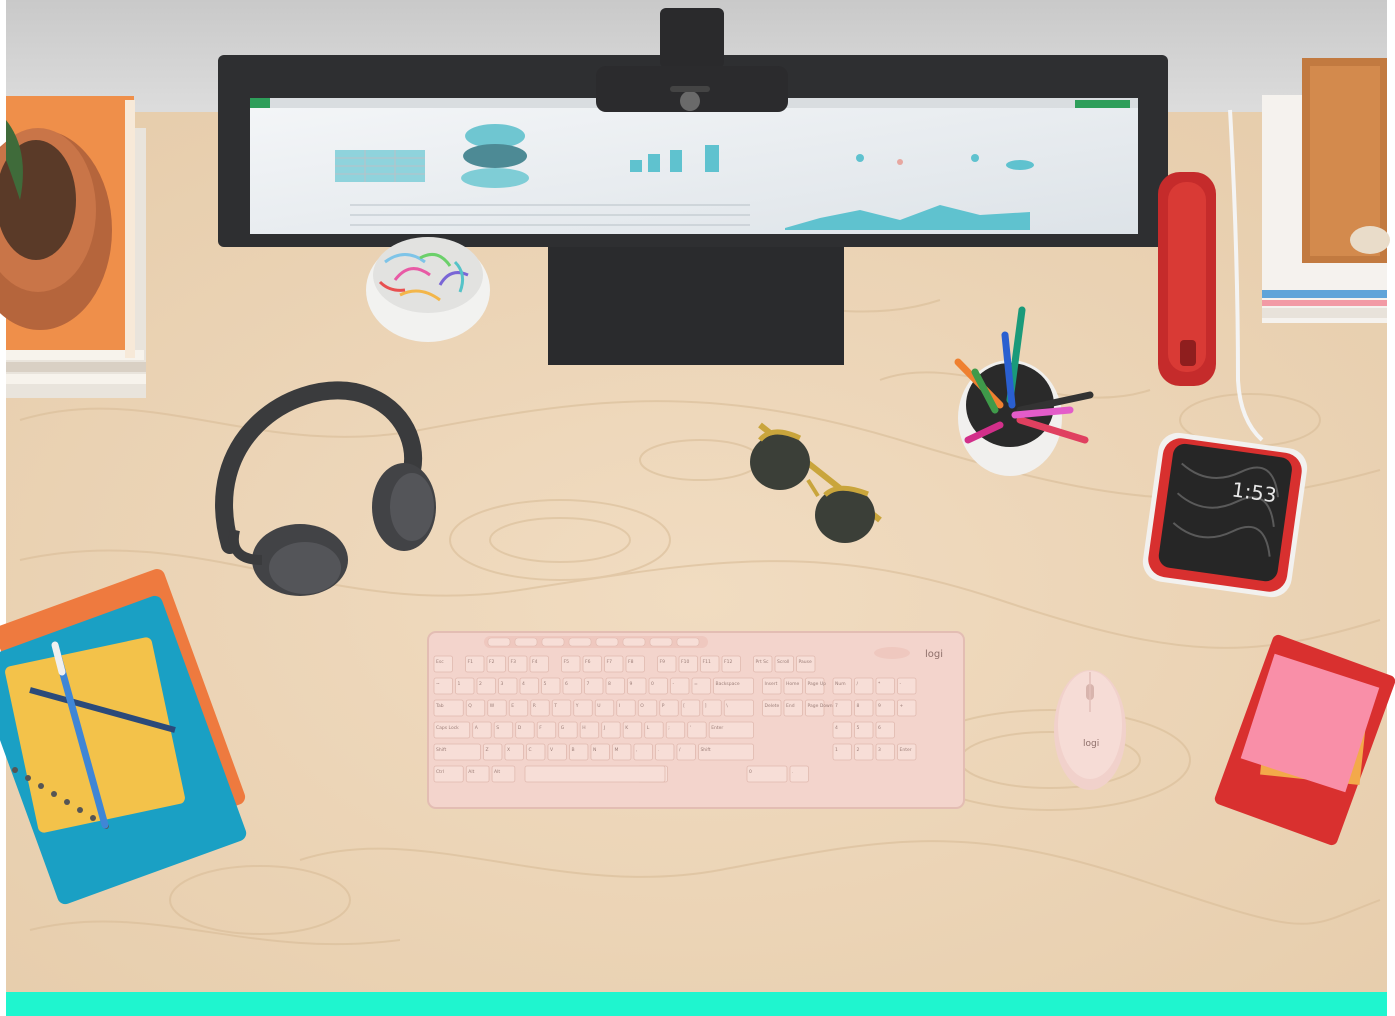  Describe the element at coordinates (492, 662) in the screenshot. I see `key-label: F2` at that location.